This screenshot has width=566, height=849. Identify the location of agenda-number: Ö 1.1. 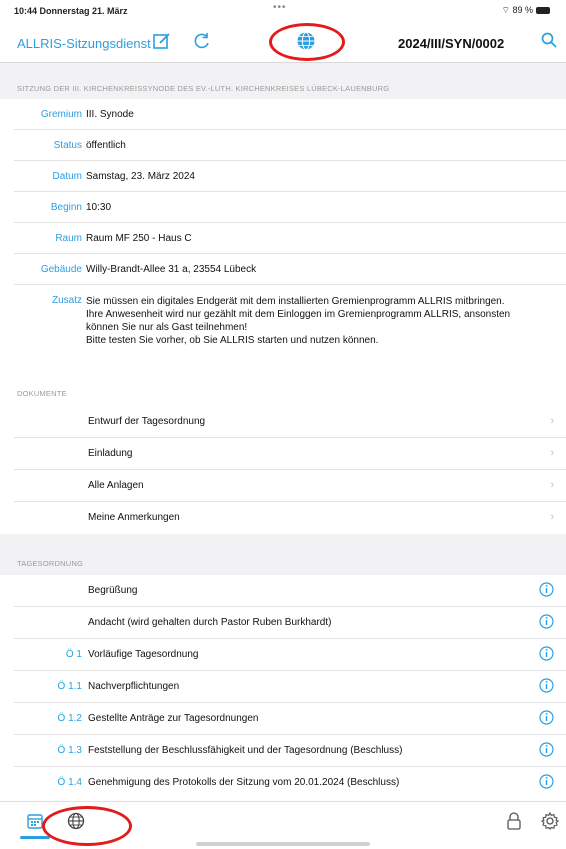
(69, 686).